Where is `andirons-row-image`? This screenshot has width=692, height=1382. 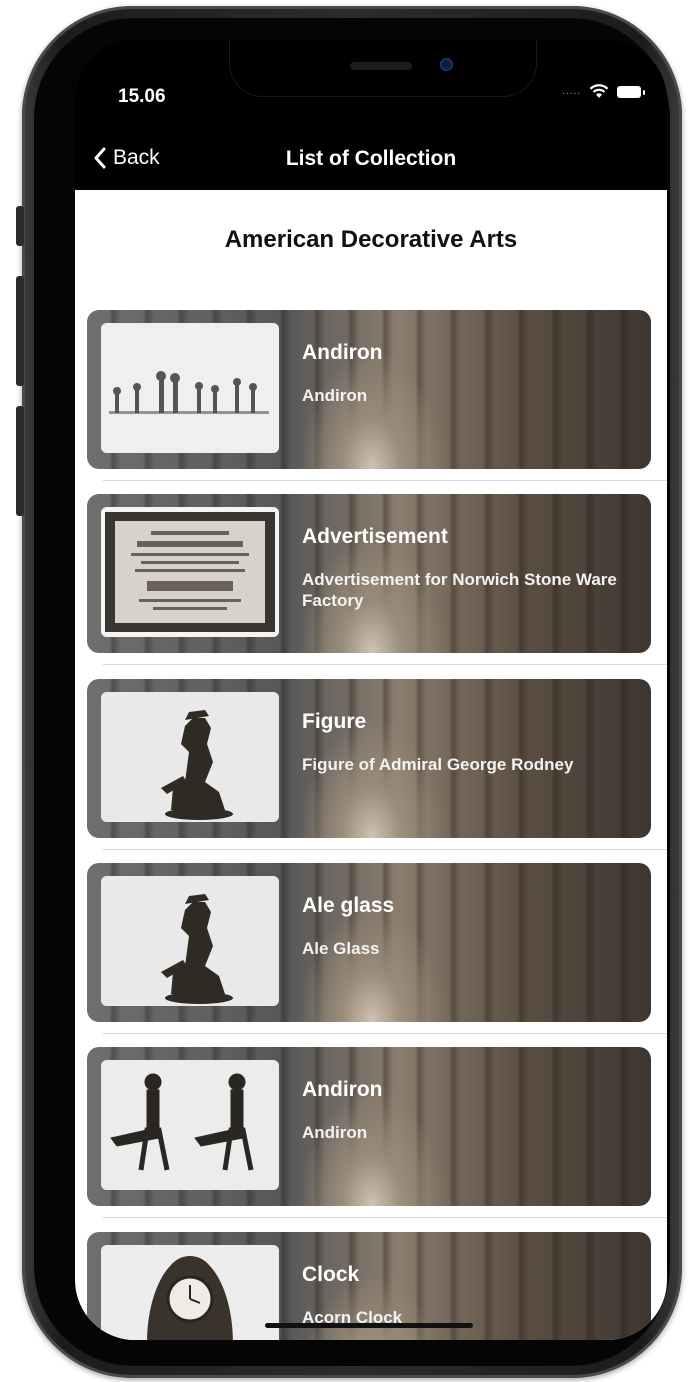
andirons-row-image is located at coordinates (190, 388).